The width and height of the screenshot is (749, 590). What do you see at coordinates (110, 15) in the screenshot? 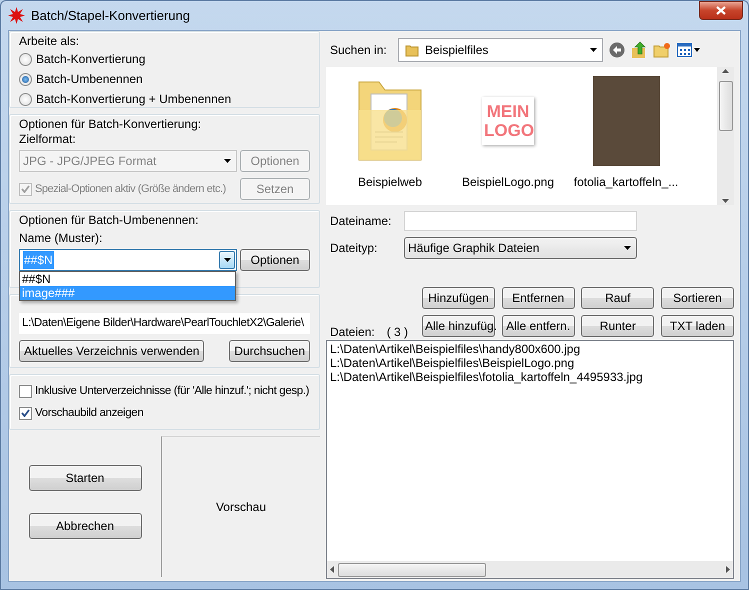
I see `window-title: Batch/Stapel-Konvertierung` at bounding box center [110, 15].